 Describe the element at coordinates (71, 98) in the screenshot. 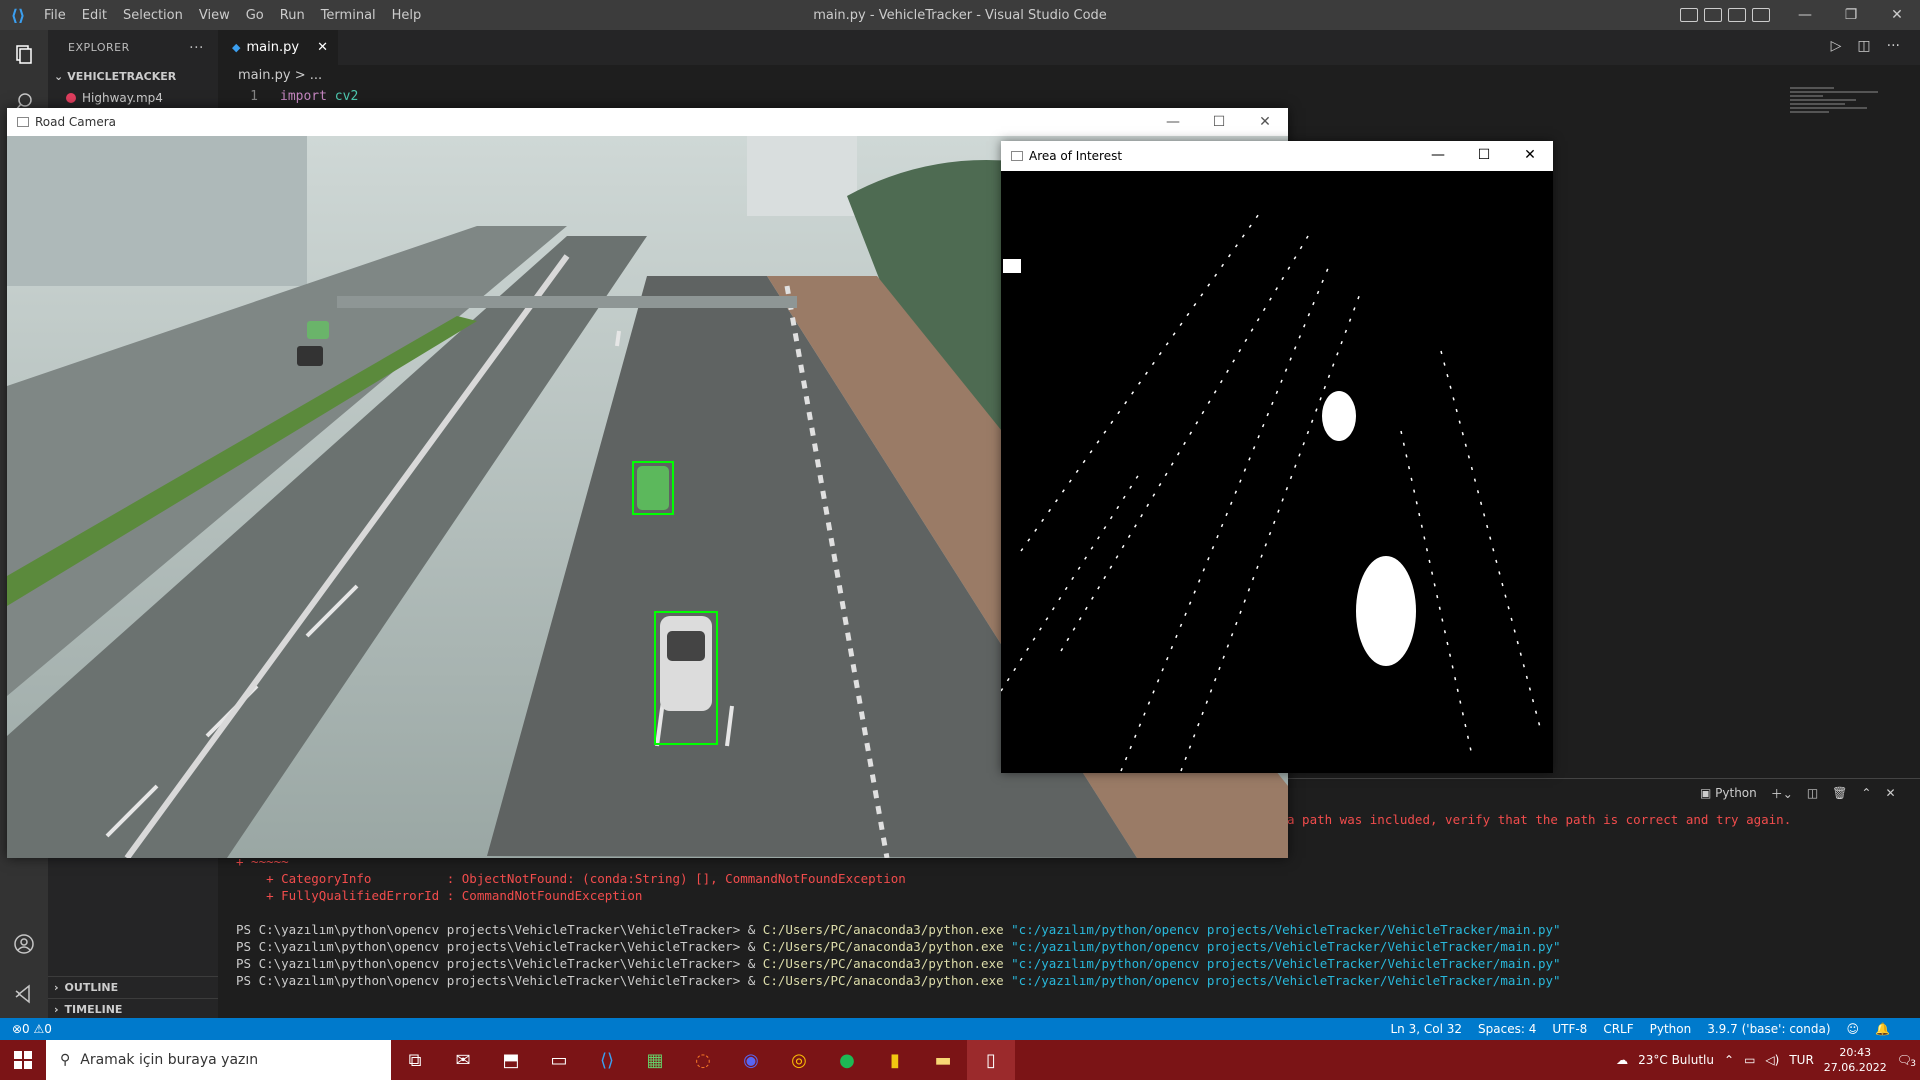

I see `video-file-icon` at that location.